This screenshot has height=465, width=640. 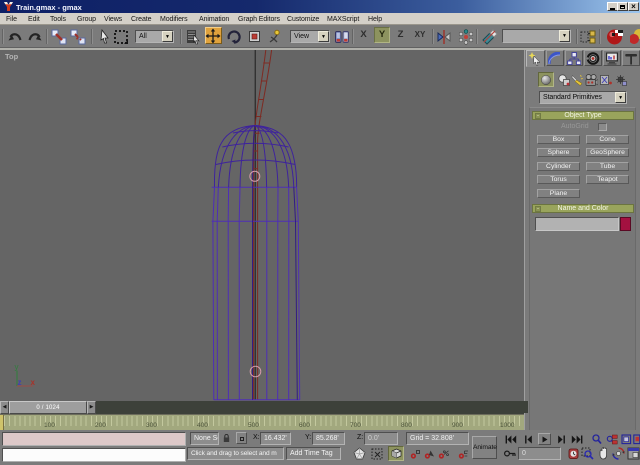 What do you see at coordinates (33, 382) in the screenshot?
I see `svg-text: x` at bounding box center [33, 382].